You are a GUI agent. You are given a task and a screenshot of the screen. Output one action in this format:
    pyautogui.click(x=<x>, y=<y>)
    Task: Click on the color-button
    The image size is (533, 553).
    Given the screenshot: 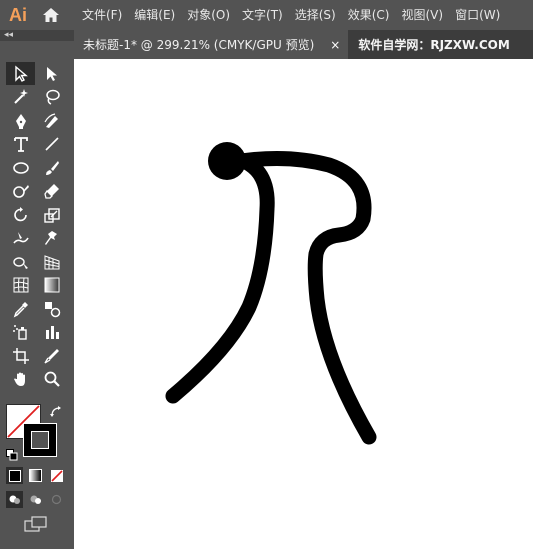 What is the action you would take?
    pyautogui.click(x=14, y=475)
    